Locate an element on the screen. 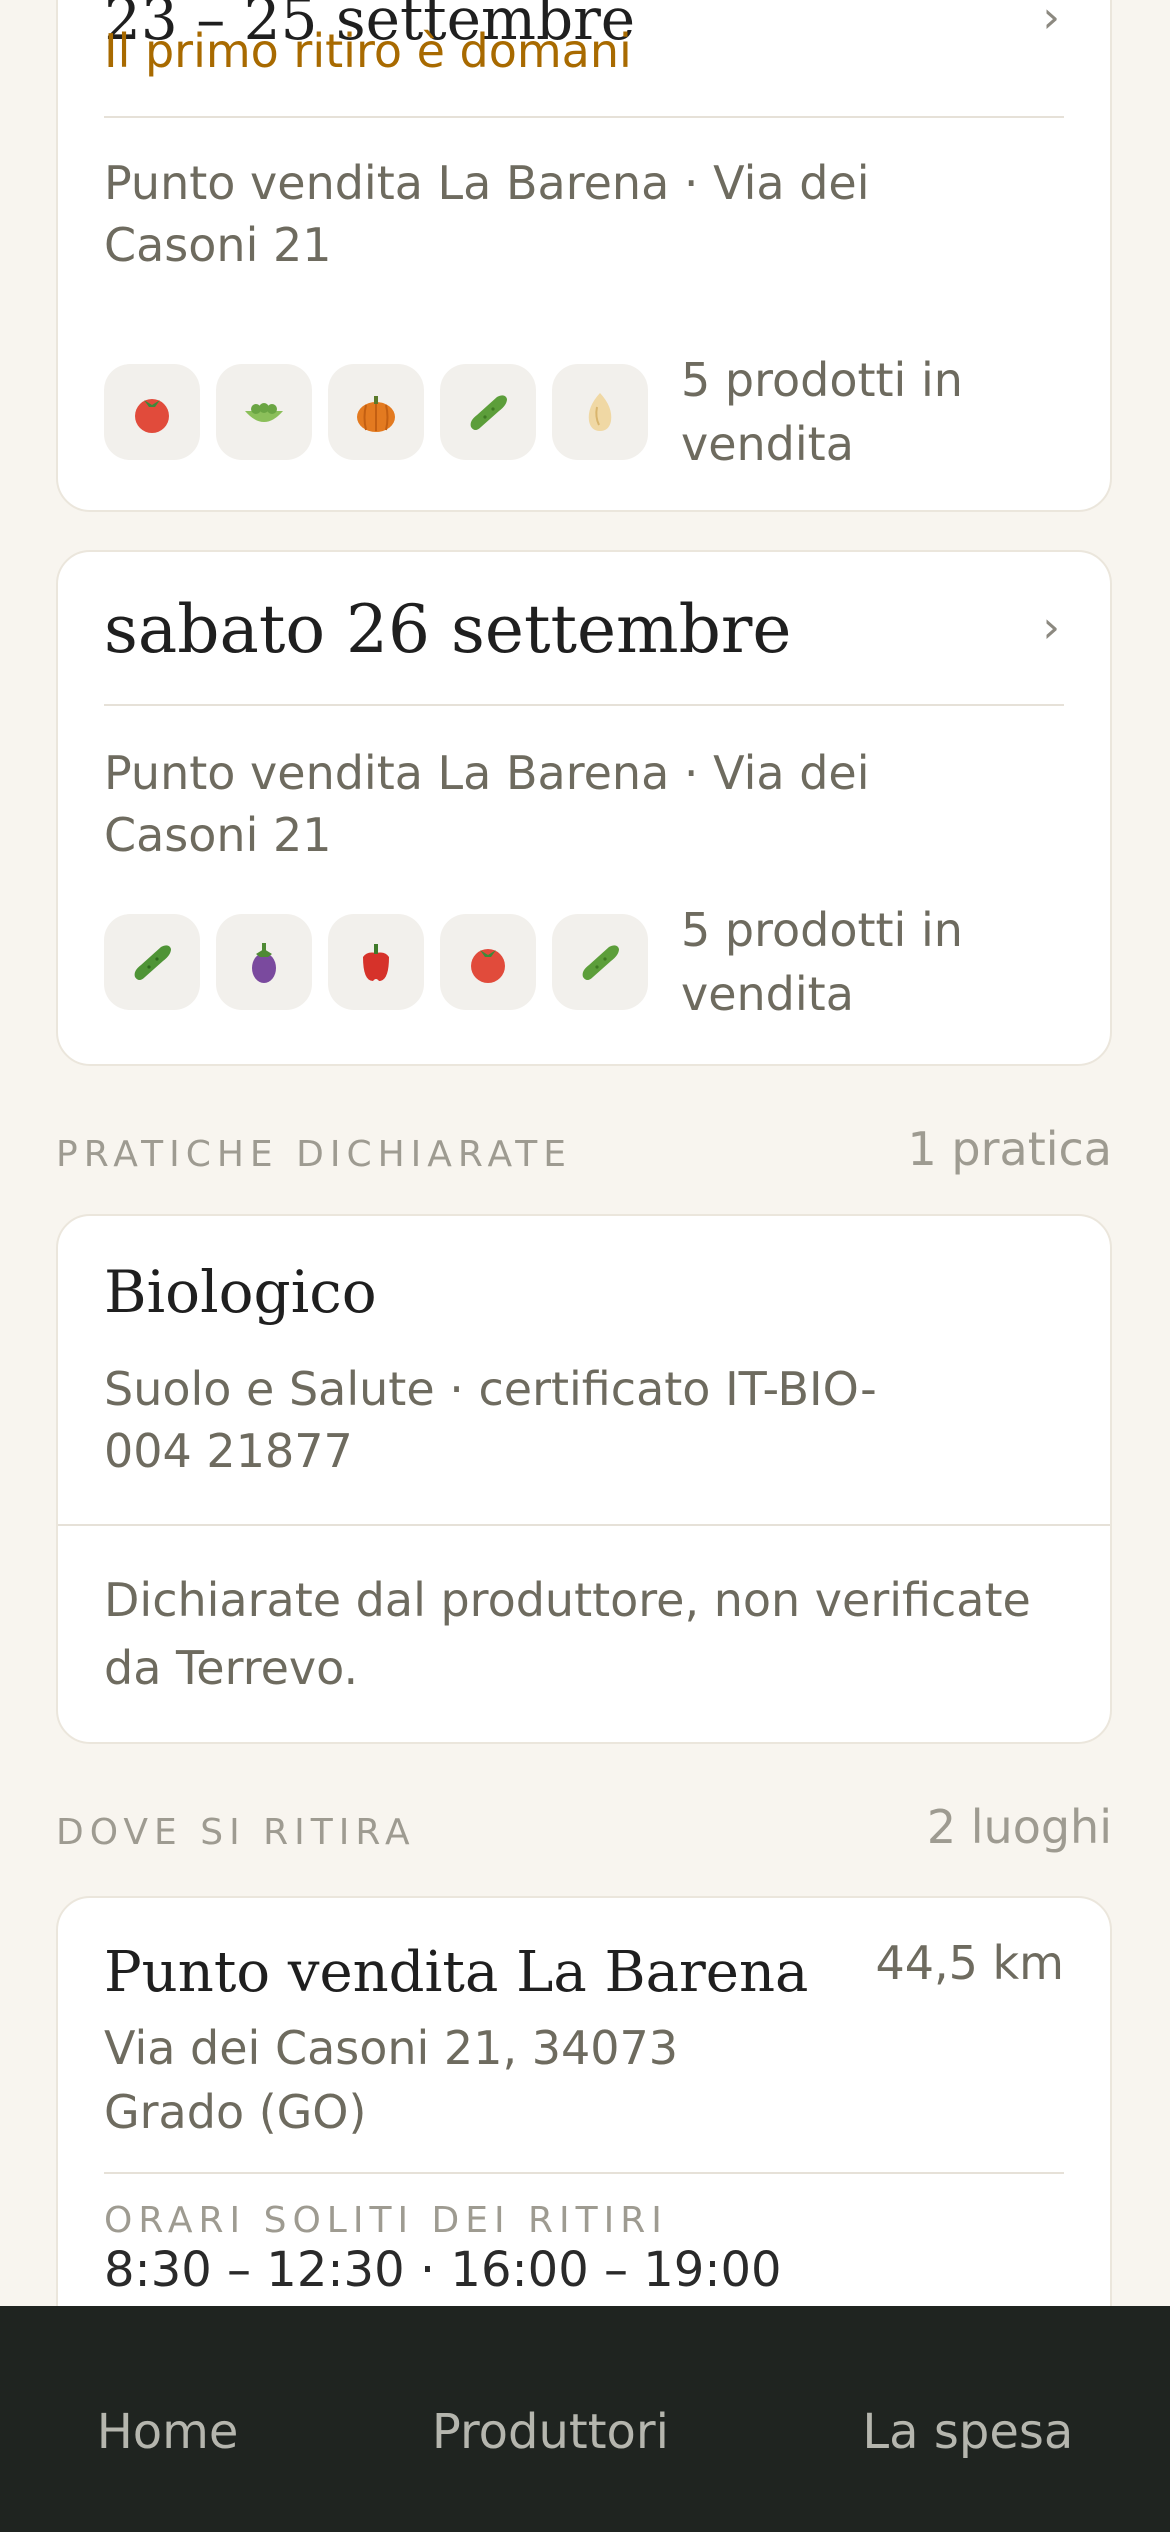 Image resolution: width=1170 pixels, height=2532 pixels. tab-la-spesa: La spesa is located at coordinates (967, 2432).